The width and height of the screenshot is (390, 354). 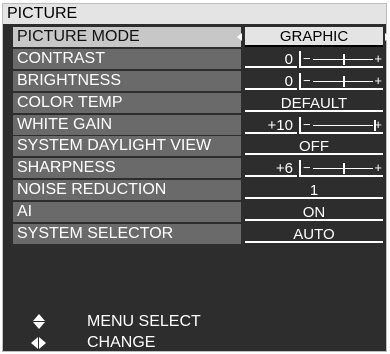 I want to click on menu-item-contrast: CONTRAST 0− +, so click(x=198, y=58).